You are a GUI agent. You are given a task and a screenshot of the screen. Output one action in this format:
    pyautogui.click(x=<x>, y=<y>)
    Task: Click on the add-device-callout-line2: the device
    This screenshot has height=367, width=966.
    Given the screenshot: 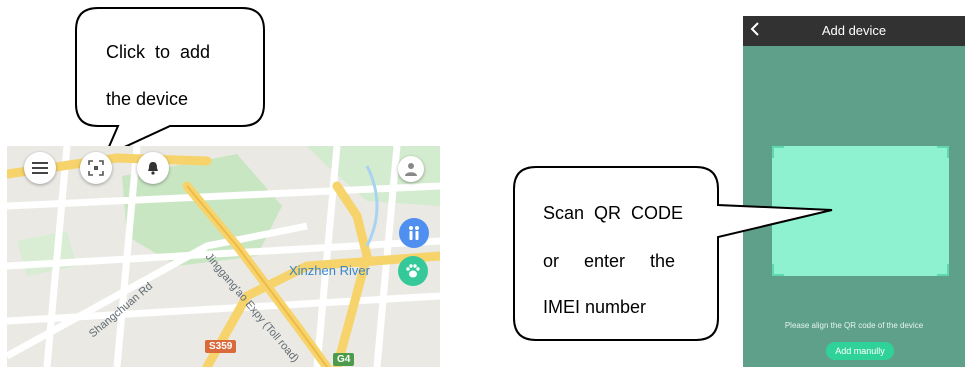 What is the action you would take?
    pyautogui.click(x=147, y=99)
    